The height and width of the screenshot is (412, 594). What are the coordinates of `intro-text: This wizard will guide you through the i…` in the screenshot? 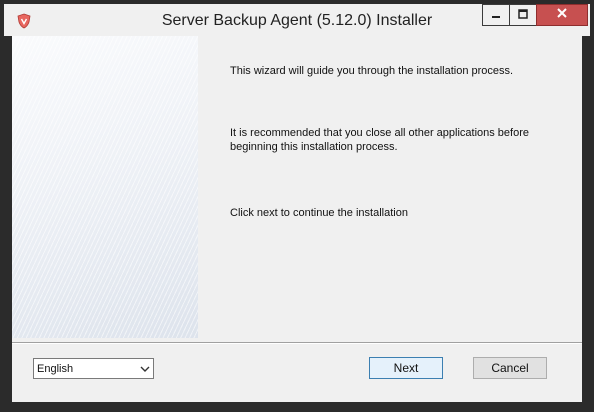 It's located at (372, 71).